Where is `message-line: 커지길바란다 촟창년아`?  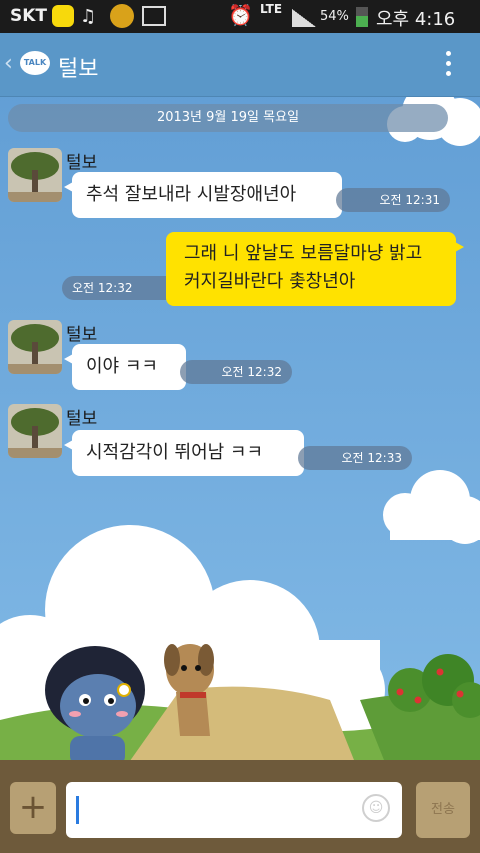 message-line: 커지길바란다 촟창년아 is located at coordinates (270, 281).